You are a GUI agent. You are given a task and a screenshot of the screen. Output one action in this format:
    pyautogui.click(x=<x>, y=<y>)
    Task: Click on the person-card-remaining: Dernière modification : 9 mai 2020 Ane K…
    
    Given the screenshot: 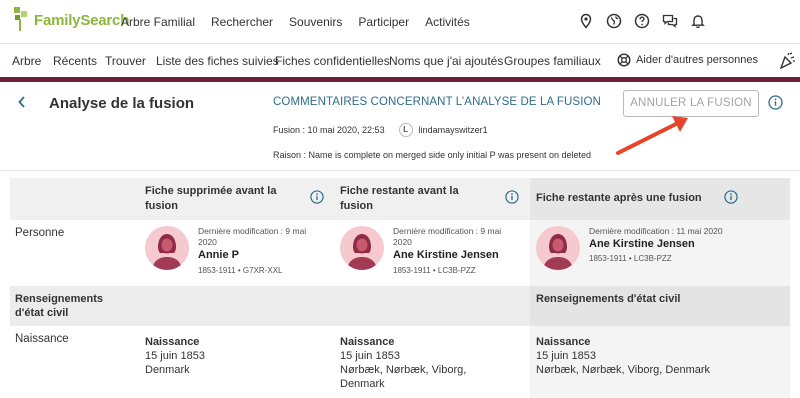 What is the action you would take?
    pyautogui.click(x=431, y=250)
    